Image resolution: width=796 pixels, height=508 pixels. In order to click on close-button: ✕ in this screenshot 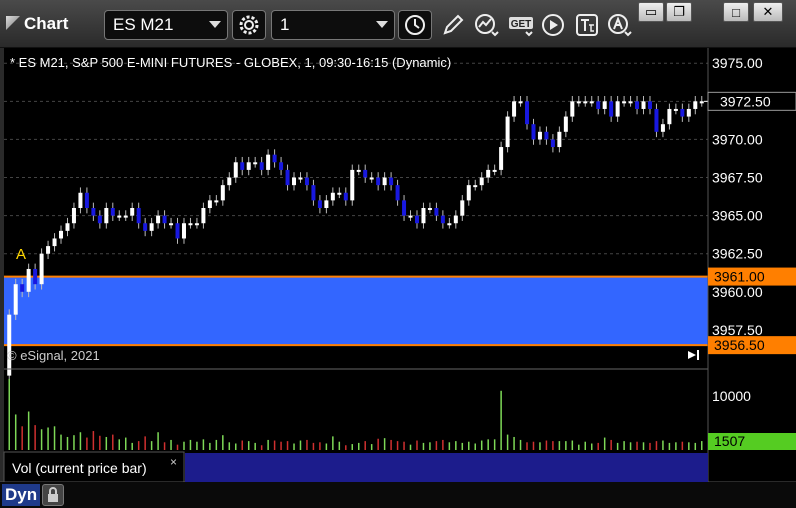, I will do `click(768, 12)`.